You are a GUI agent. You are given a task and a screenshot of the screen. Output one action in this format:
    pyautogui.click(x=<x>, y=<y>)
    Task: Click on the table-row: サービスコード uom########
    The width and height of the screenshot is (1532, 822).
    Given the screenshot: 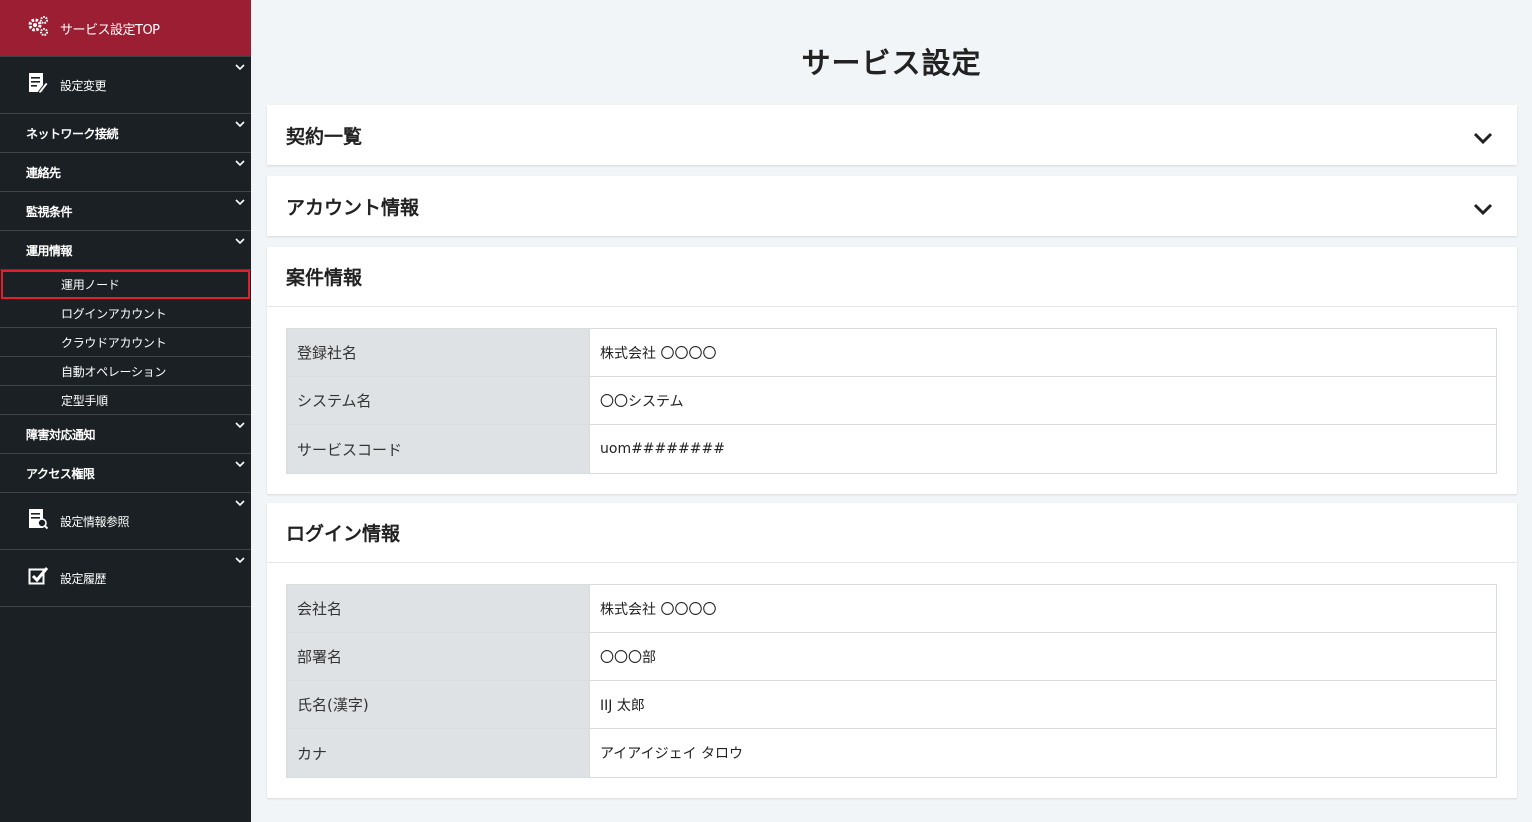 What is the action you would take?
    pyautogui.click(x=891, y=449)
    